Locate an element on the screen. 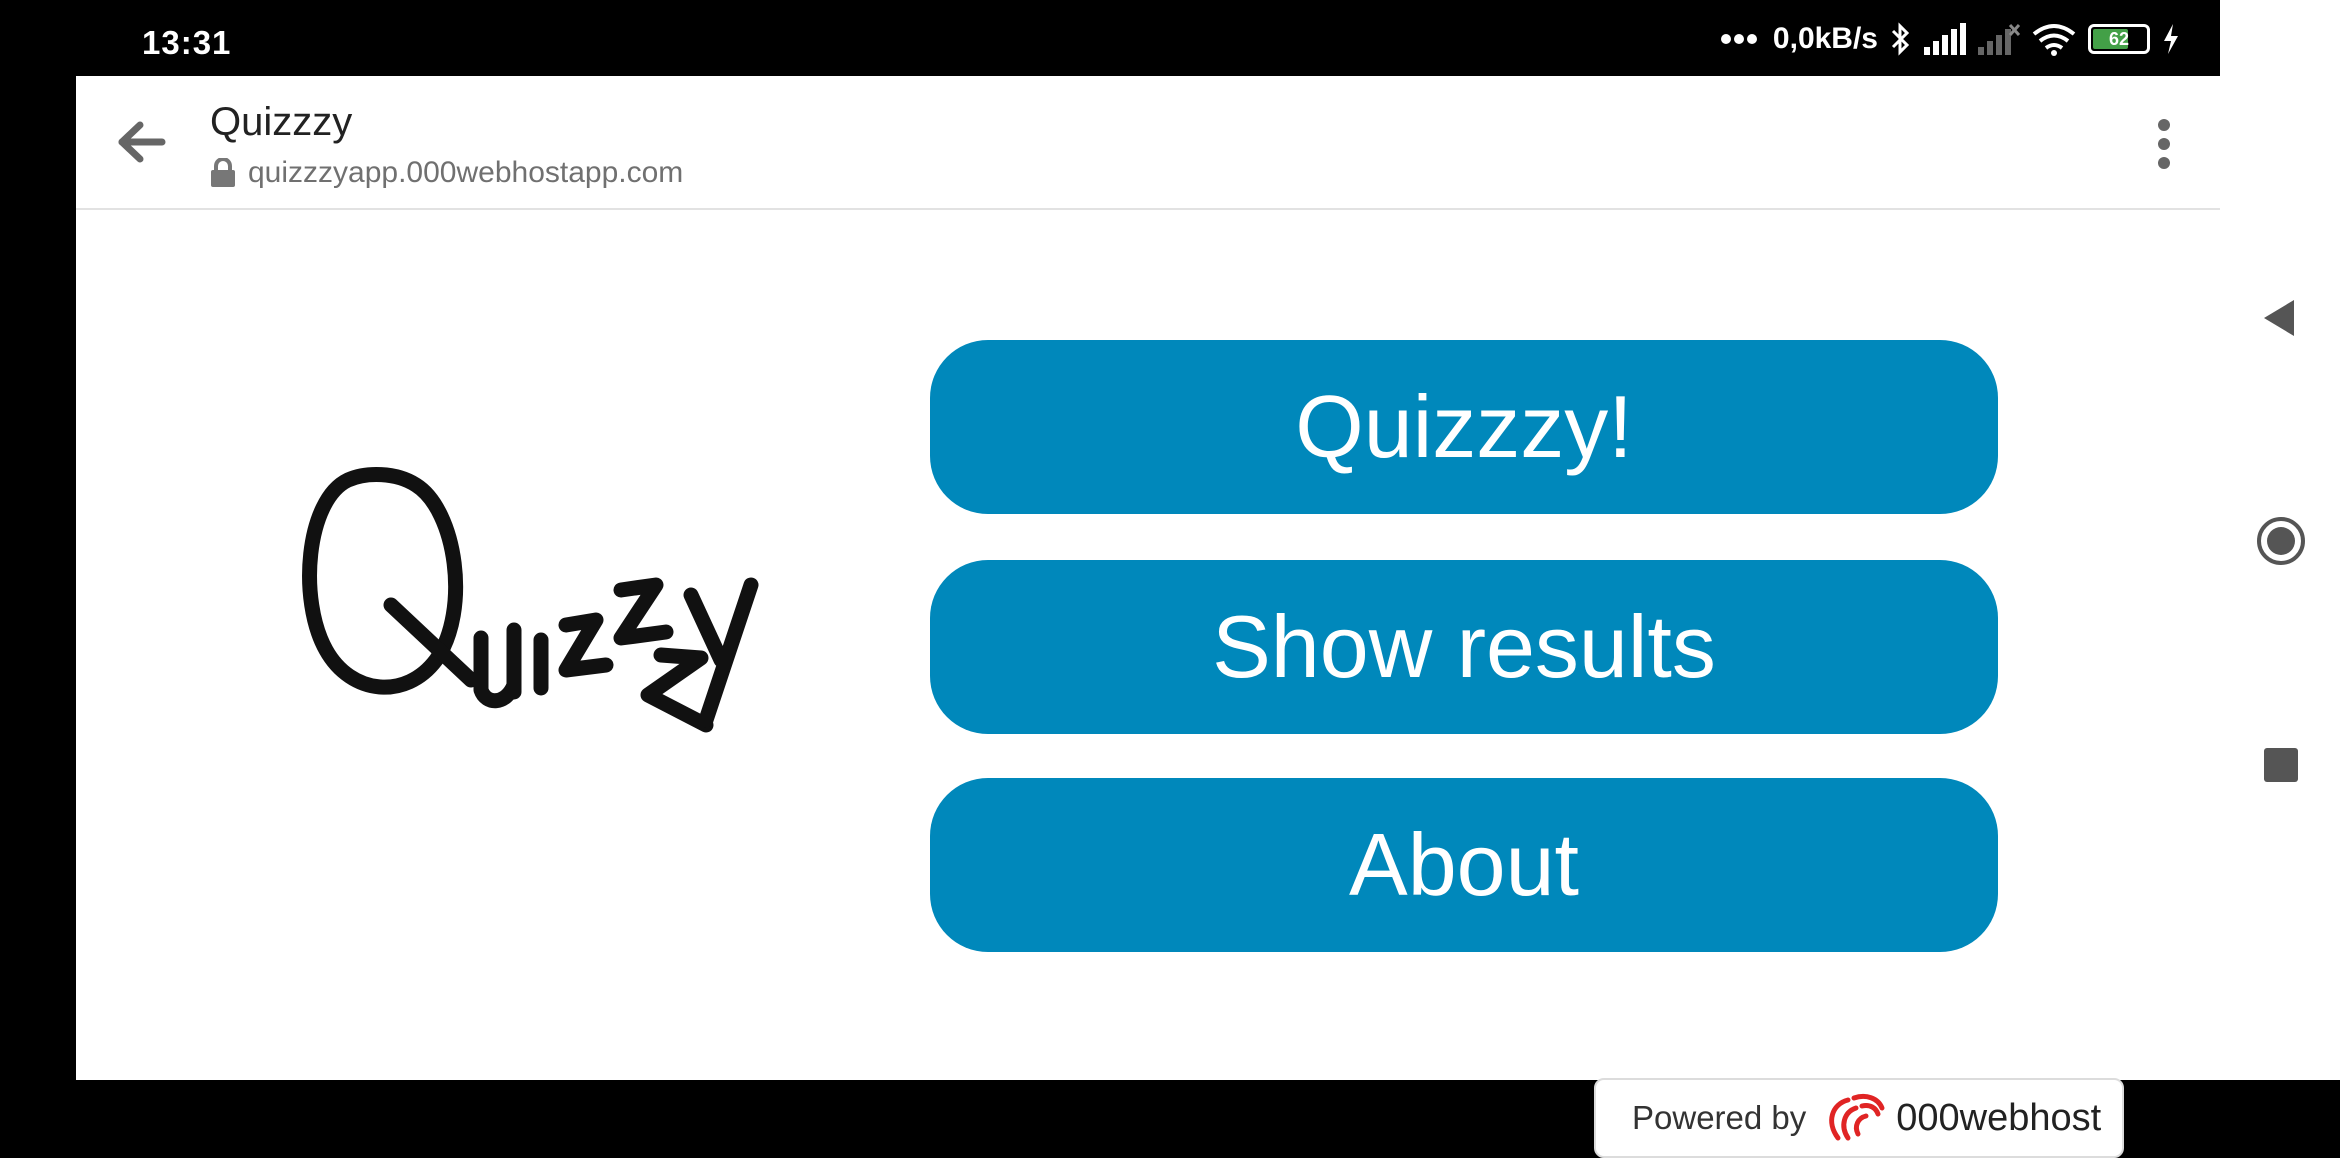  home-nav-icon is located at coordinates (2281, 541).